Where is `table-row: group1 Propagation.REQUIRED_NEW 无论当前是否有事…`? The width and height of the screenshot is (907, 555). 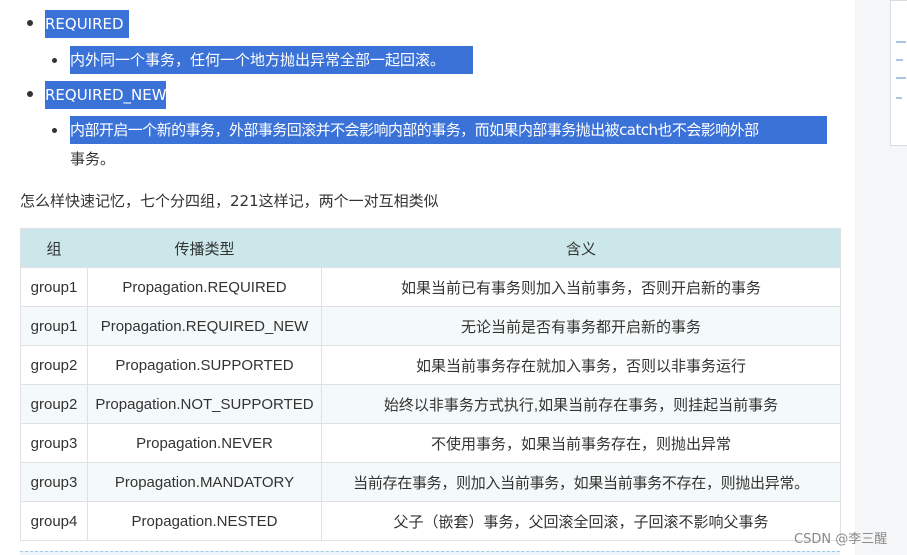 table-row: group1 Propagation.REQUIRED_NEW 无论当前是否有事… is located at coordinates (430, 326).